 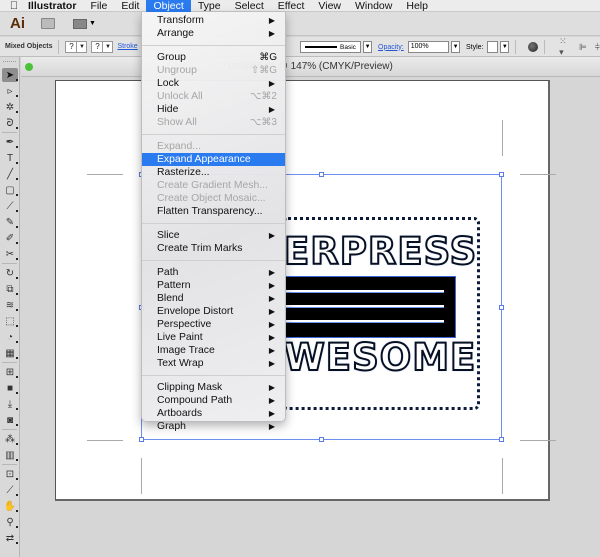 I want to click on menu-item-live-paint: Live Paint ▶, so click(x=213, y=337).